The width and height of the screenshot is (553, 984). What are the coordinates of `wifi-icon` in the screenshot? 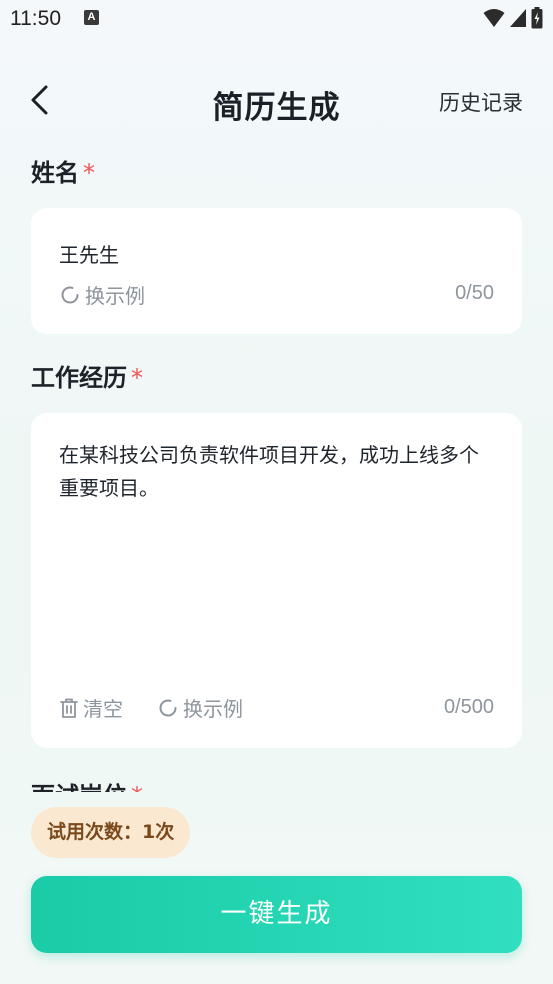 It's located at (494, 18).